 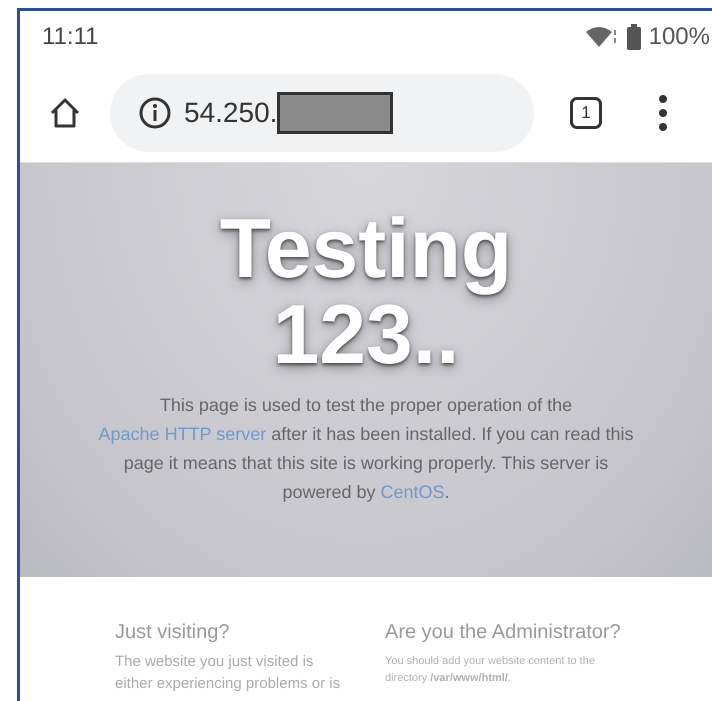 I want to click on battery-percent: 100%, so click(x=679, y=37).